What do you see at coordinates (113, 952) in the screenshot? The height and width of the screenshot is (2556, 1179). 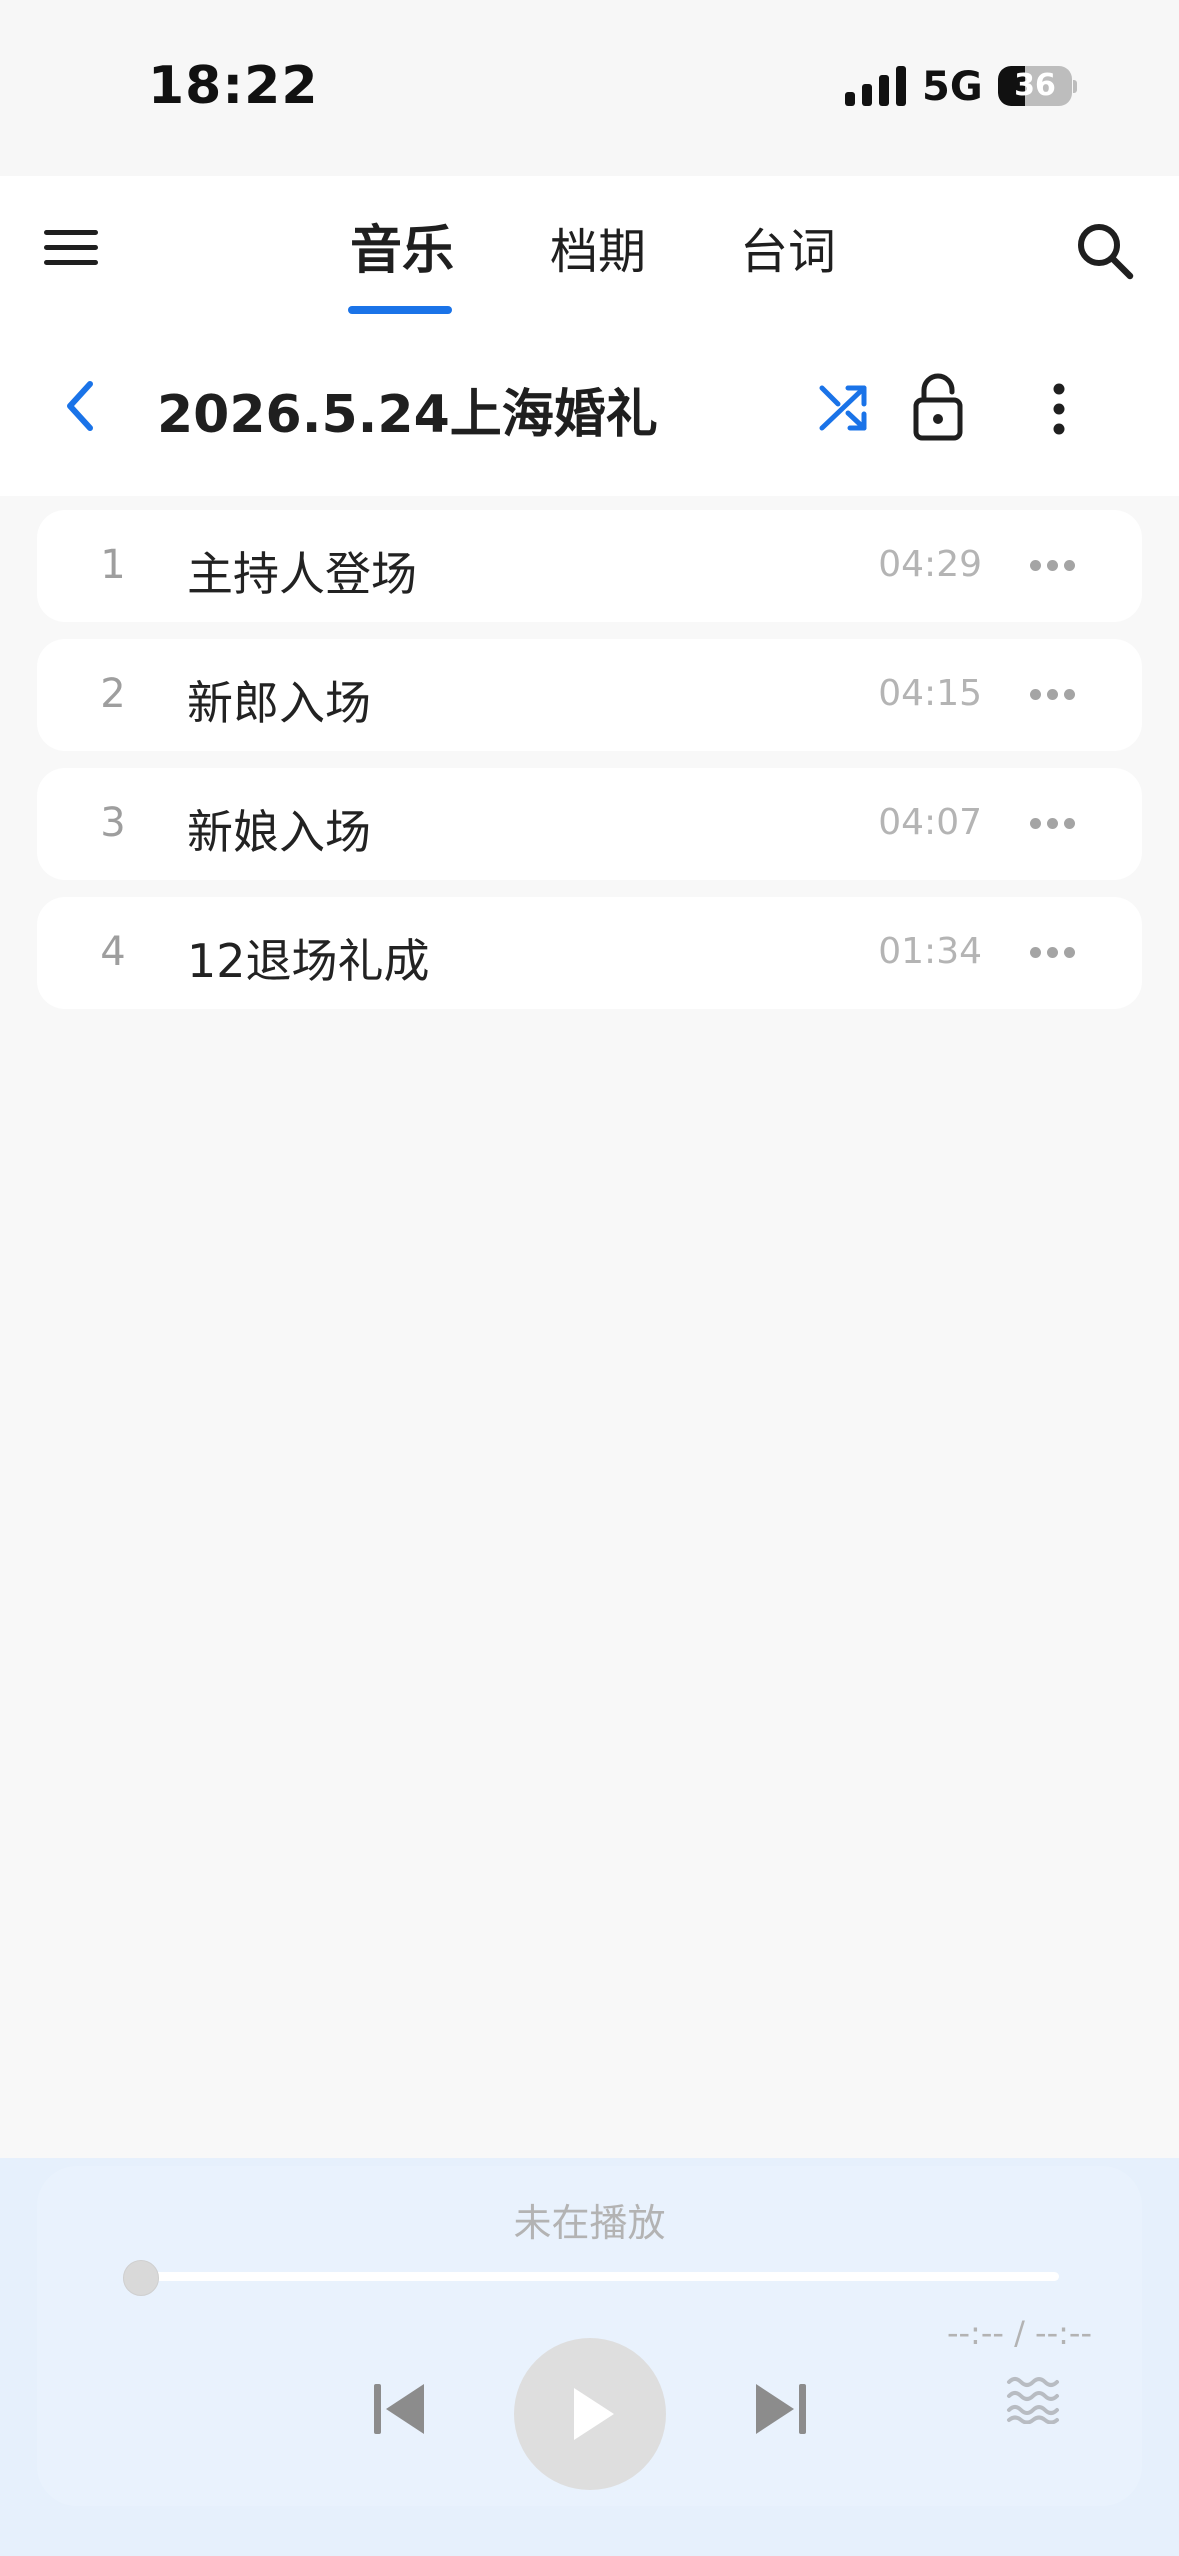 I see `track-number: 4` at bounding box center [113, 952].